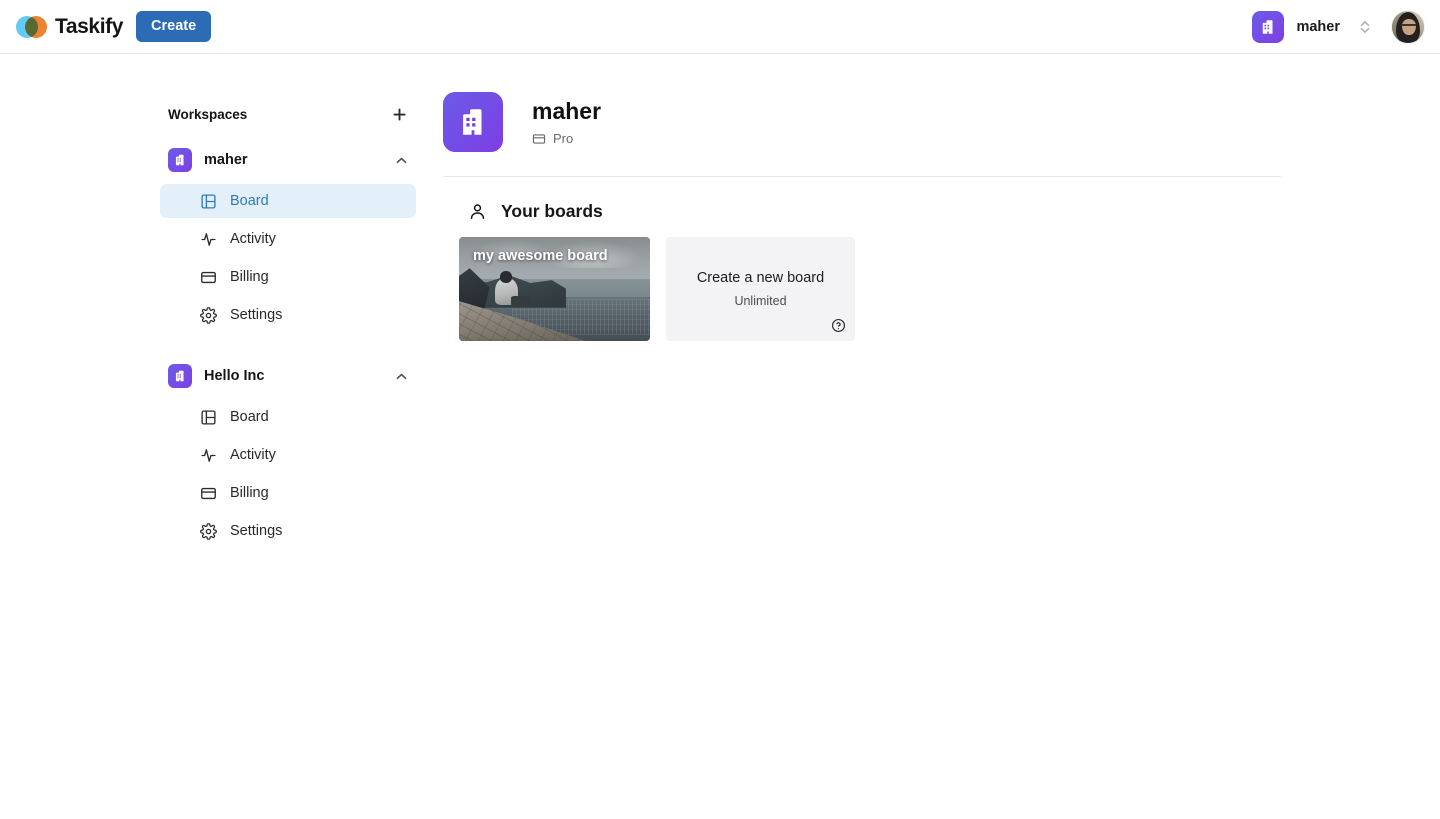 Image resolution: width=1440 pixels, height=819 pixels. I want to click on plan-label: Pro, so click(563, 139).